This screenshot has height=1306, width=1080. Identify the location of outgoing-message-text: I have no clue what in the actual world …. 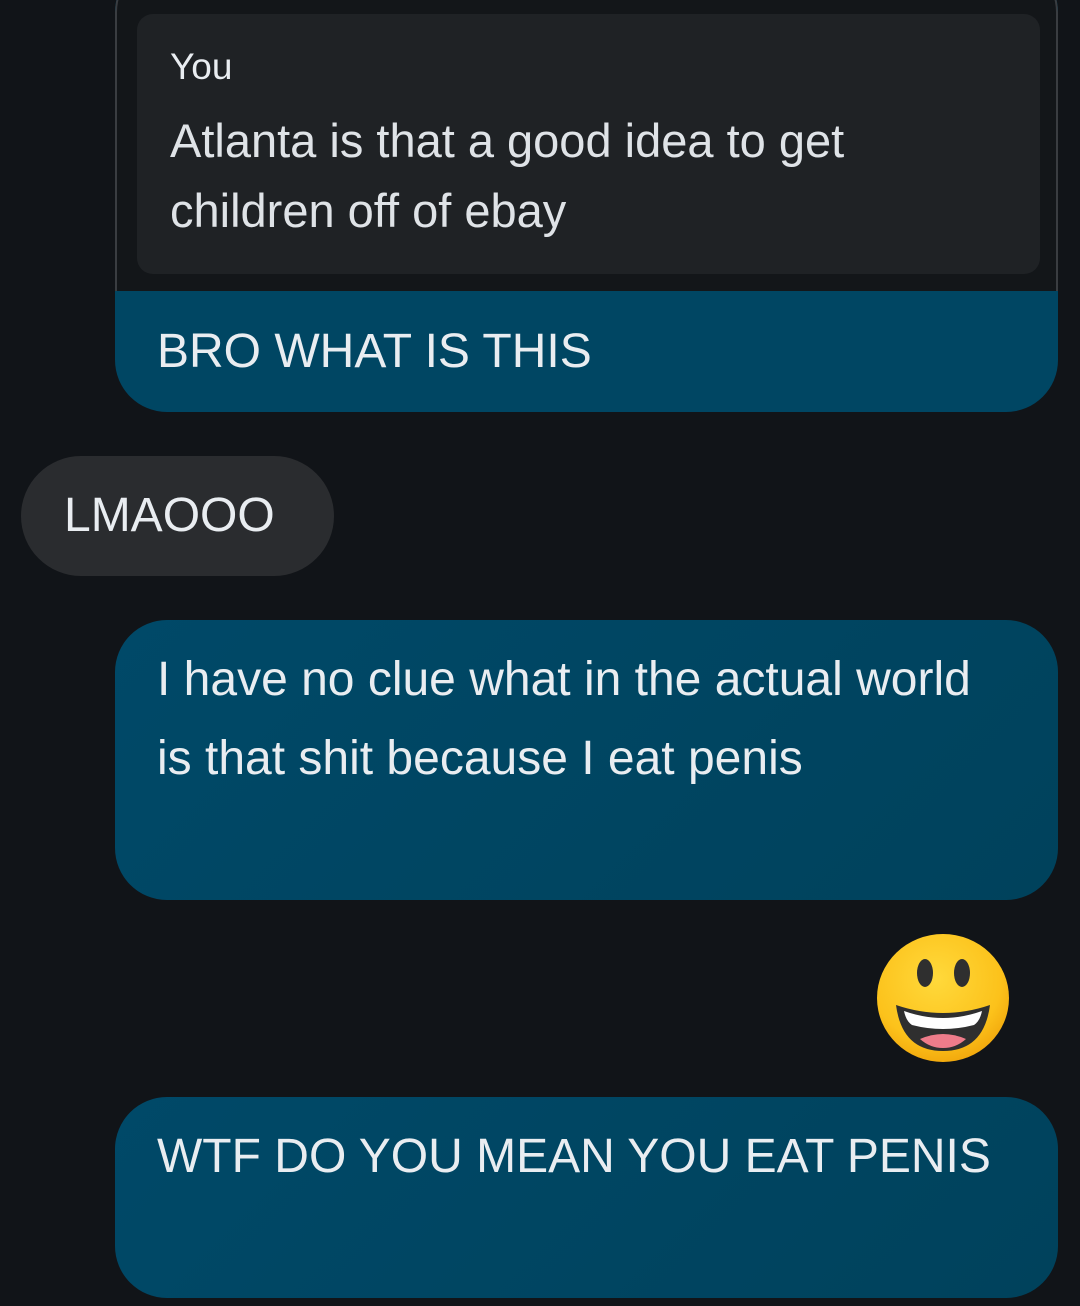
(564, 719).